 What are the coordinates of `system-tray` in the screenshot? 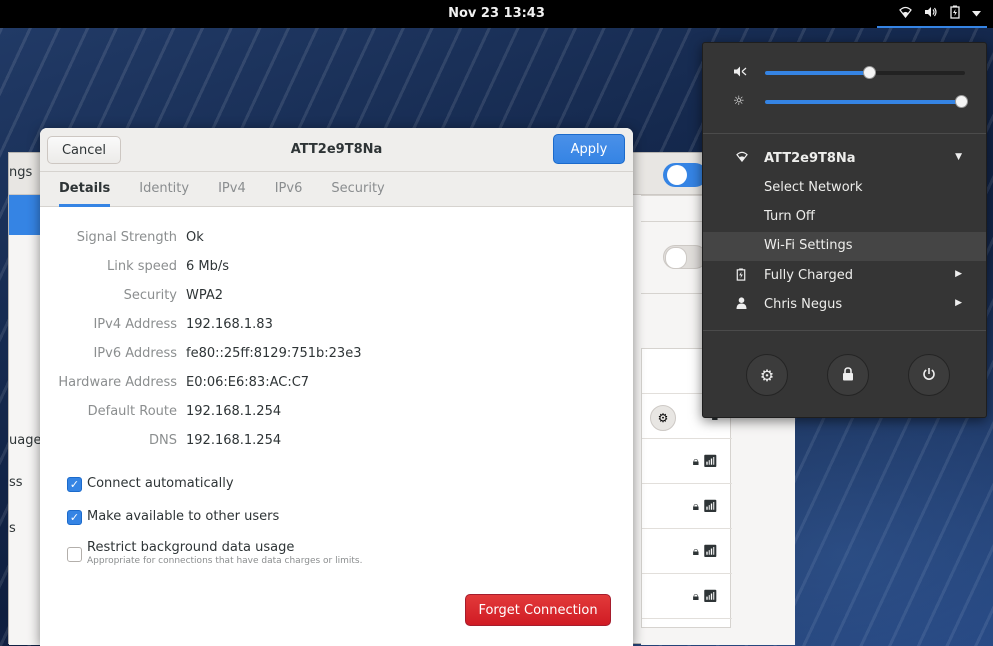 It's located at (932, 14).